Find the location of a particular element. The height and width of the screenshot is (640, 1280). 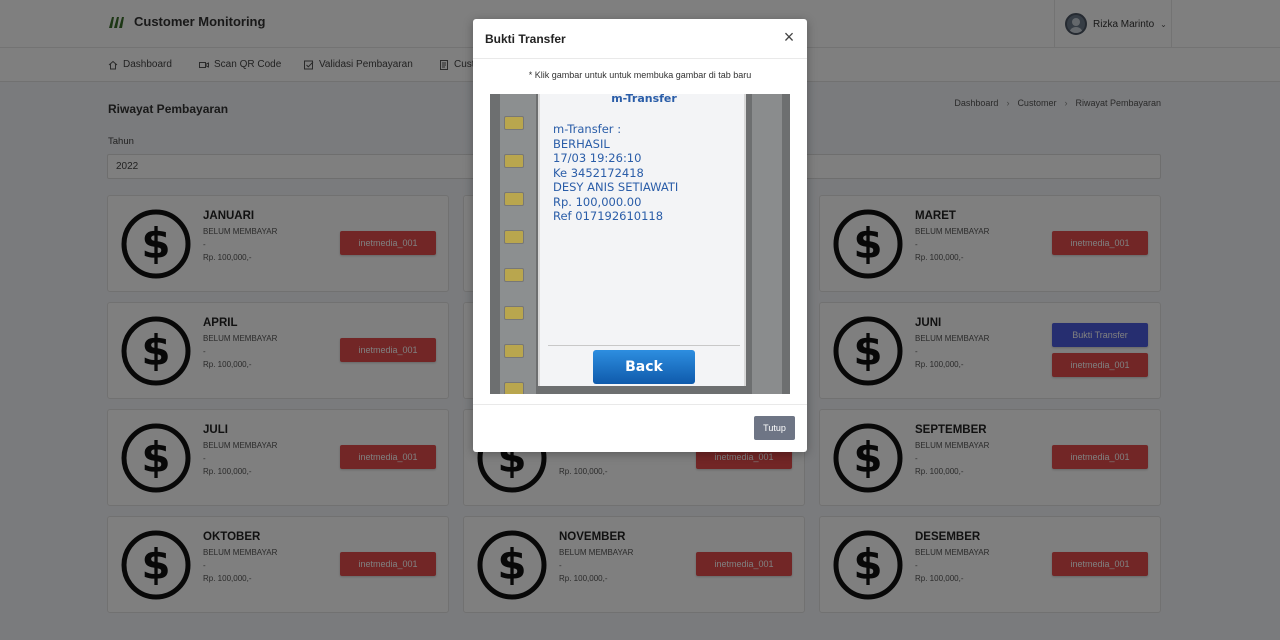

proof-background-right is located at coordinates (767, 244).